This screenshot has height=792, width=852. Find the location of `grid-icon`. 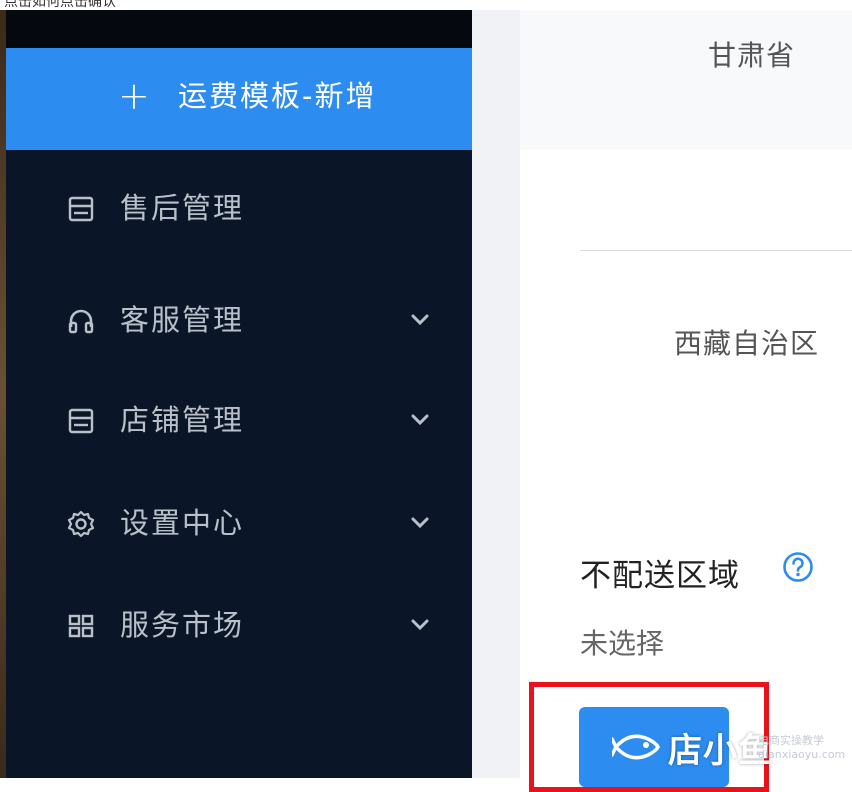

grid-icon is located at coordinates (81, 626).